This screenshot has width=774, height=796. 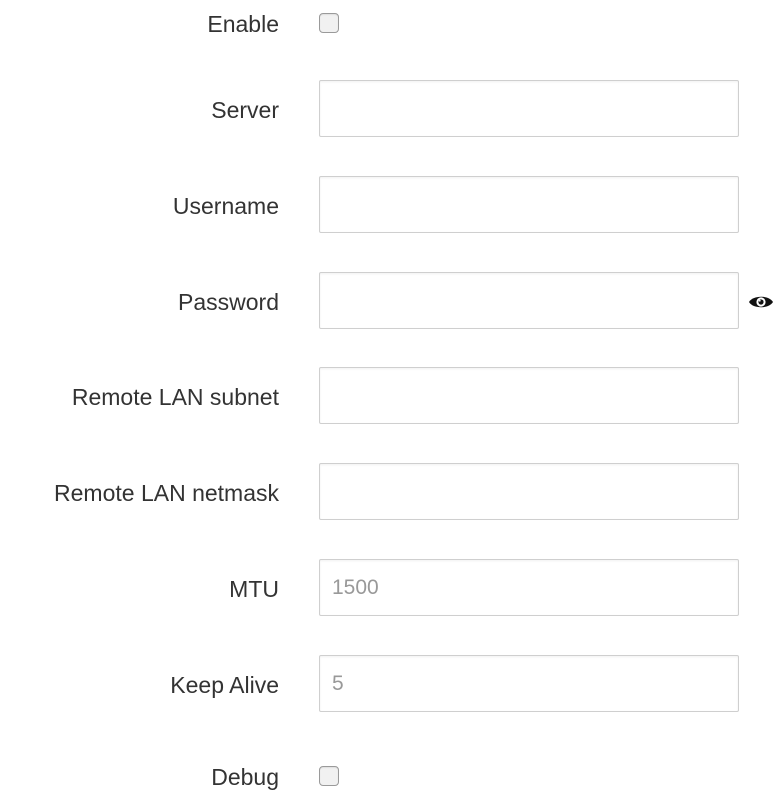 I want to click on remote-lan-netmask-label: Remote LAN netmask, so click(x=166, y=493).